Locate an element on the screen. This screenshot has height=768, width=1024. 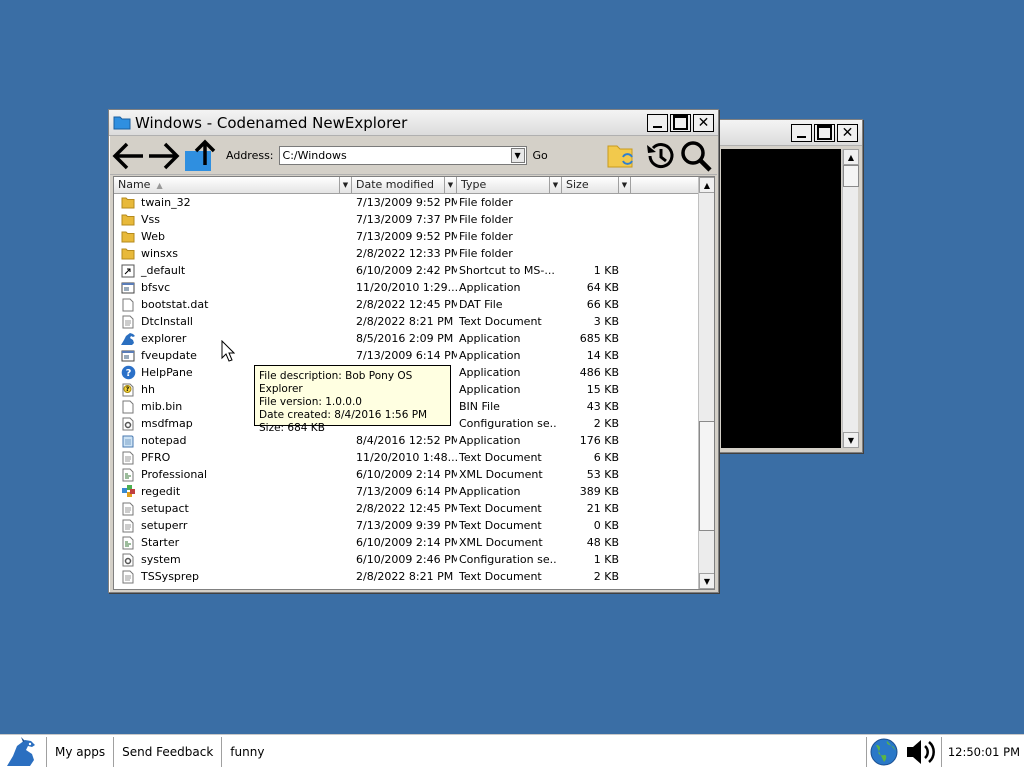
forward-button is located at coordinates (164, 156).